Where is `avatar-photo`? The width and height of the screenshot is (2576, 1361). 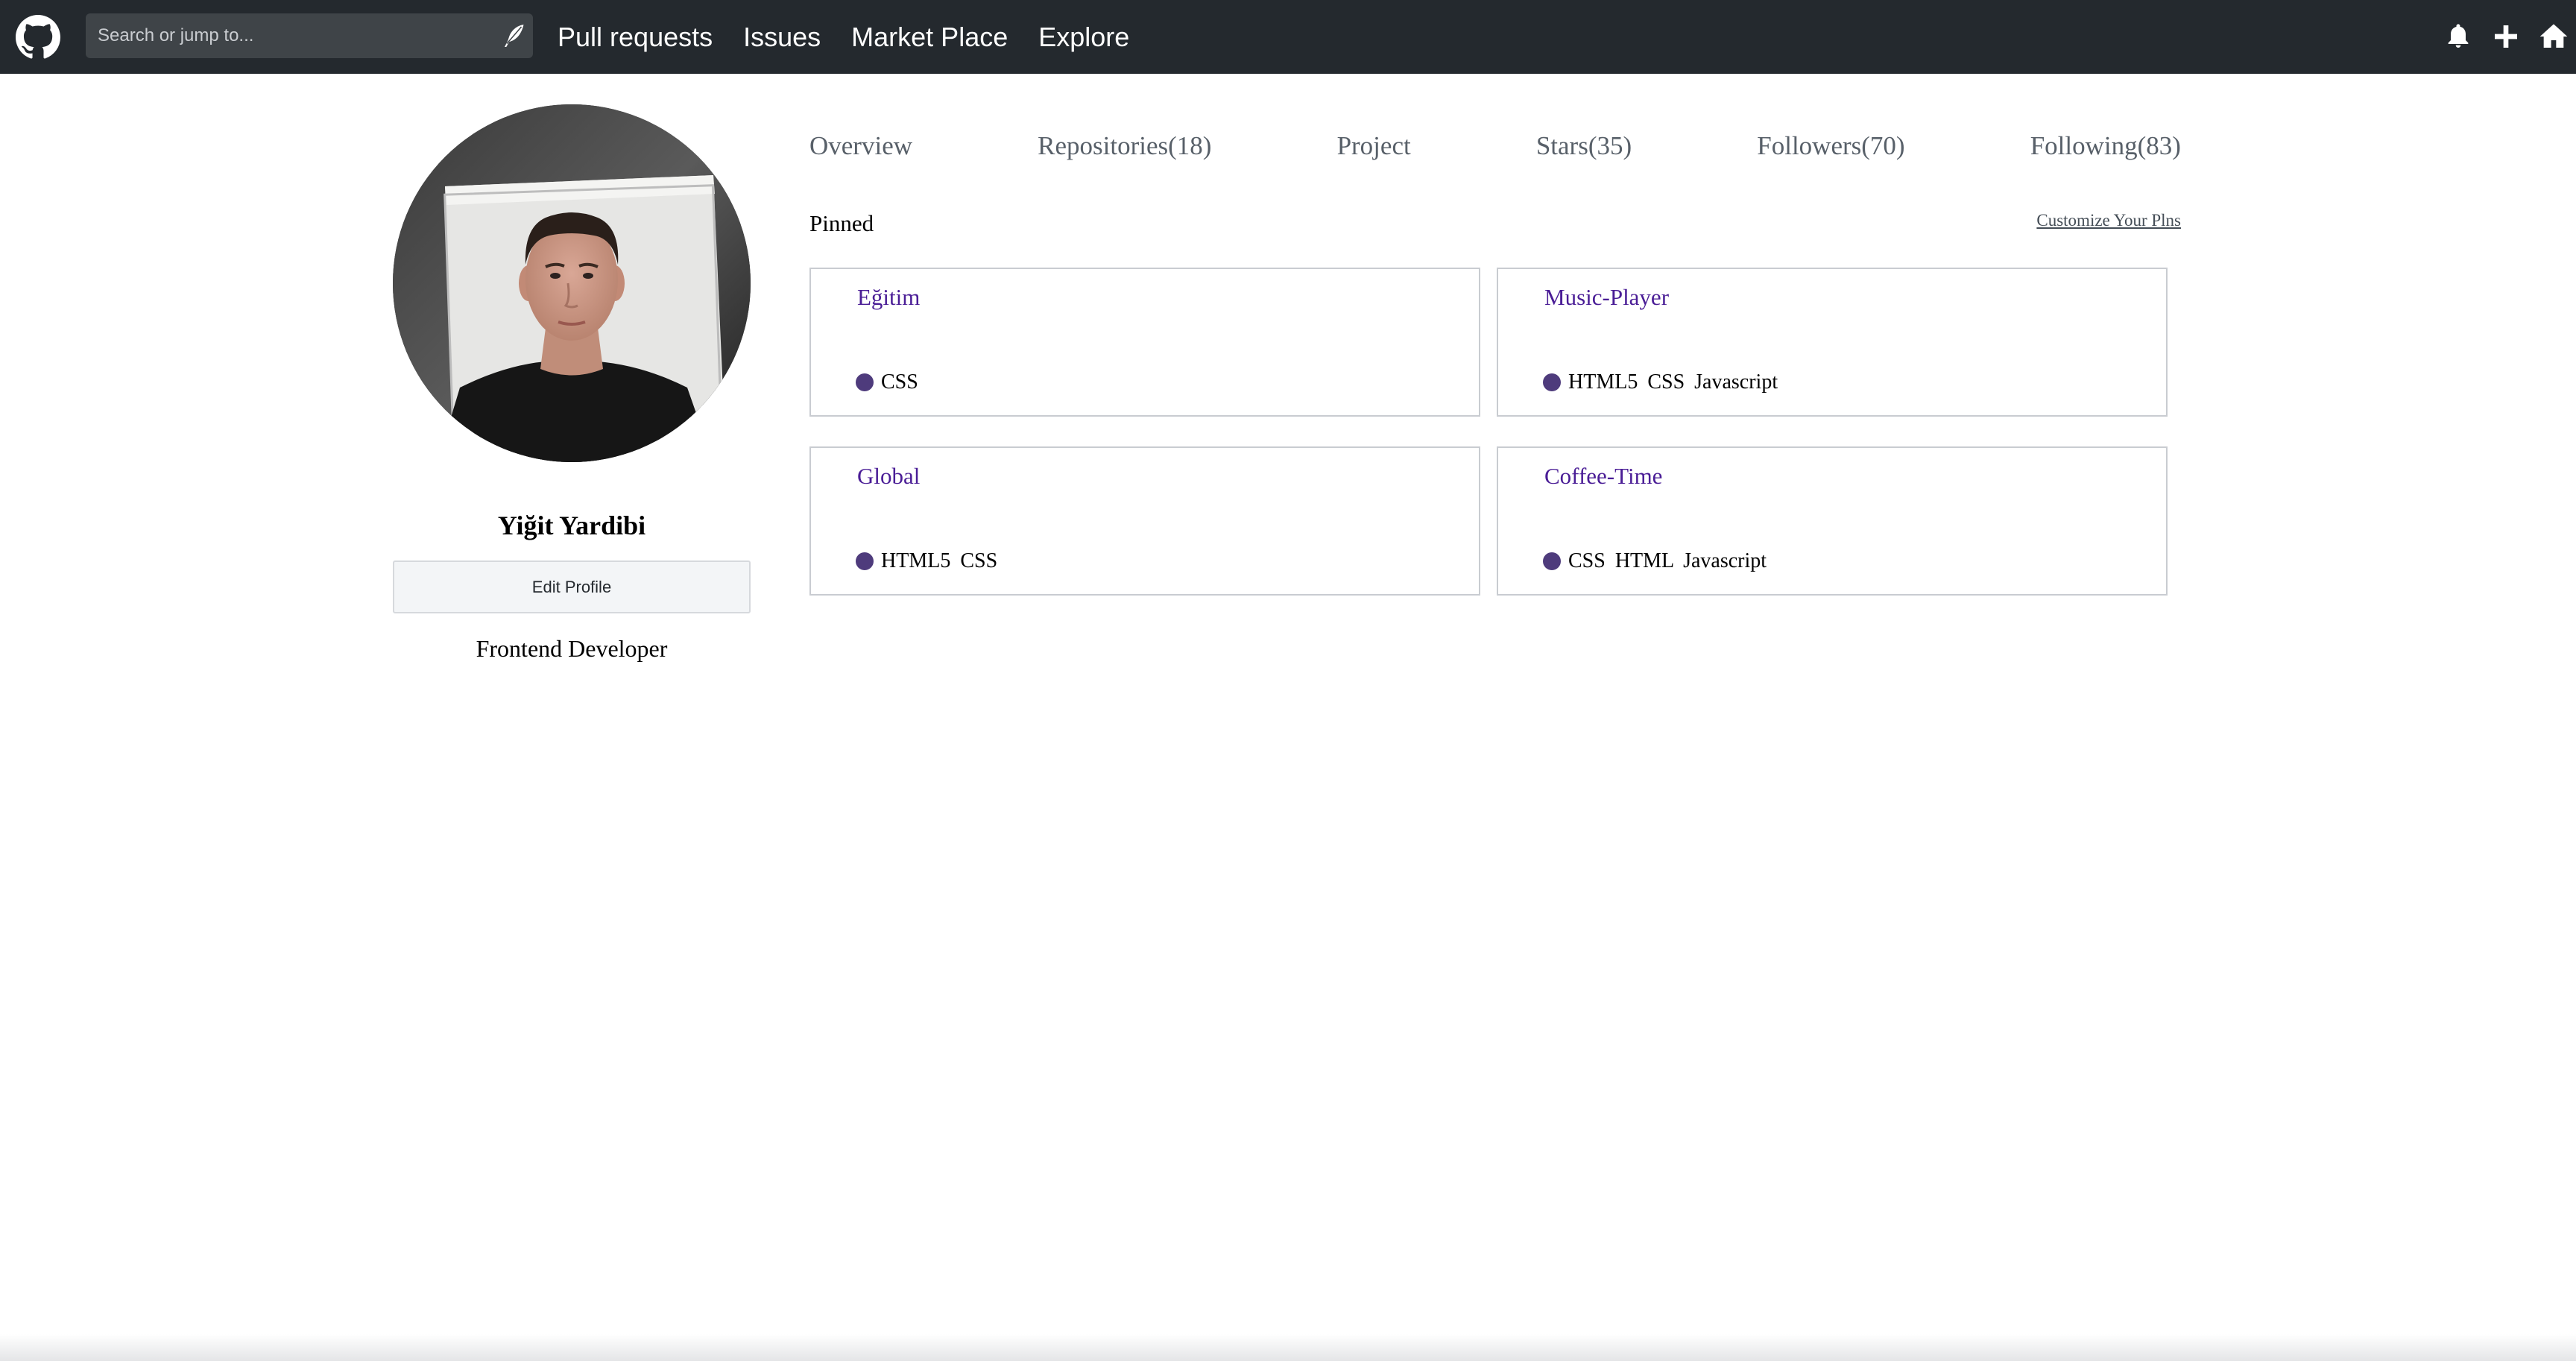 avatar-photo is located at coordinates (572, 283).